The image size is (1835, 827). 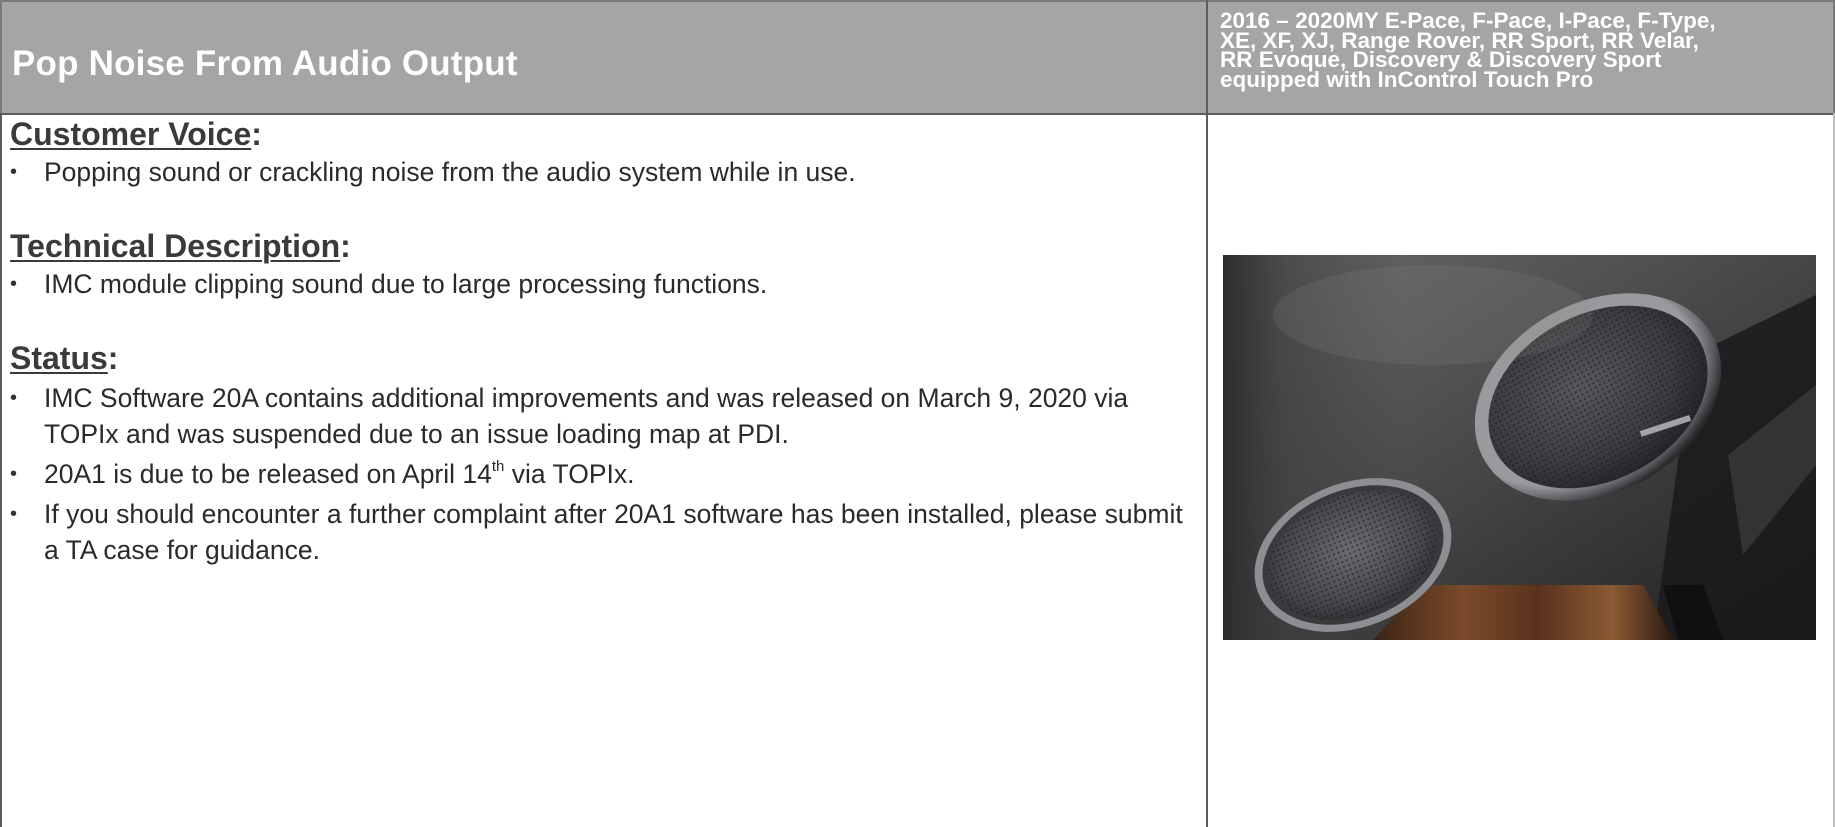 I want to click on customer-voice-heading-text: Customer Voice, so click(x=131, y=134).